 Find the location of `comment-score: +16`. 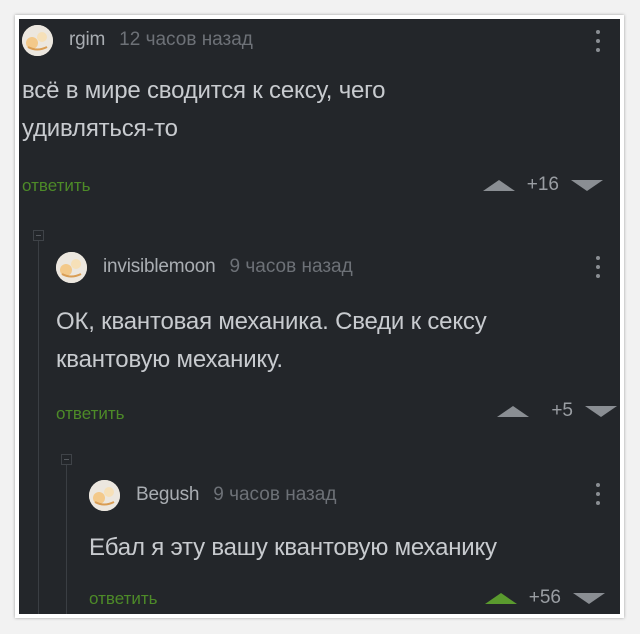

comment-score: +16 is located at coordinates (542, 184).